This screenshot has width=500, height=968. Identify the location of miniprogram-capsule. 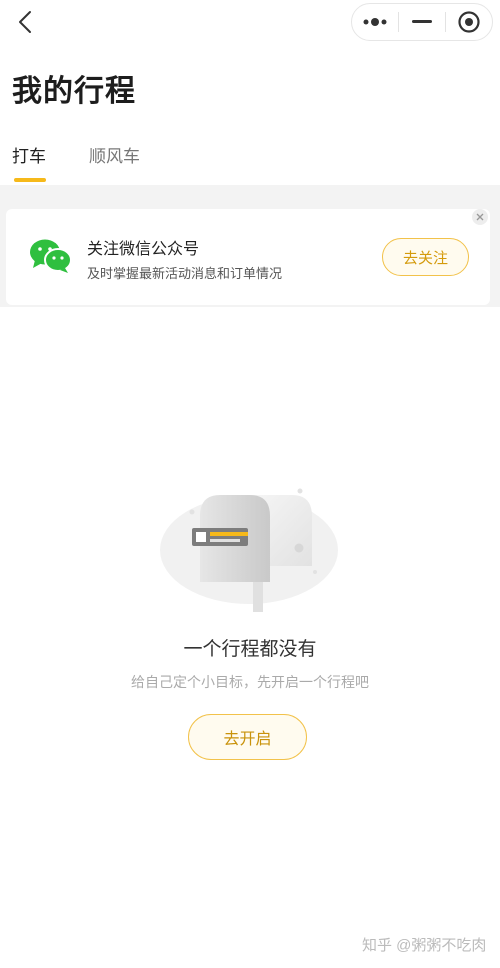
(422, 22).